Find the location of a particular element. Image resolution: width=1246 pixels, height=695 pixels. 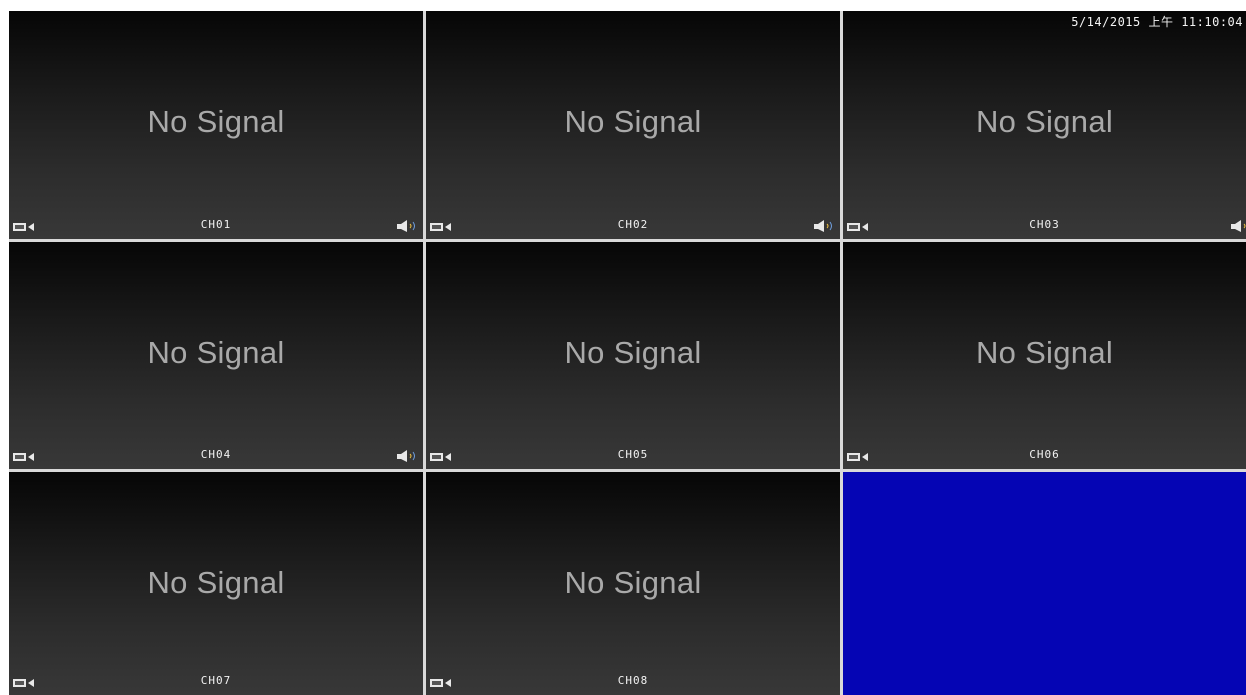

channel-label: CH02 is located at coordinates (633, 224).